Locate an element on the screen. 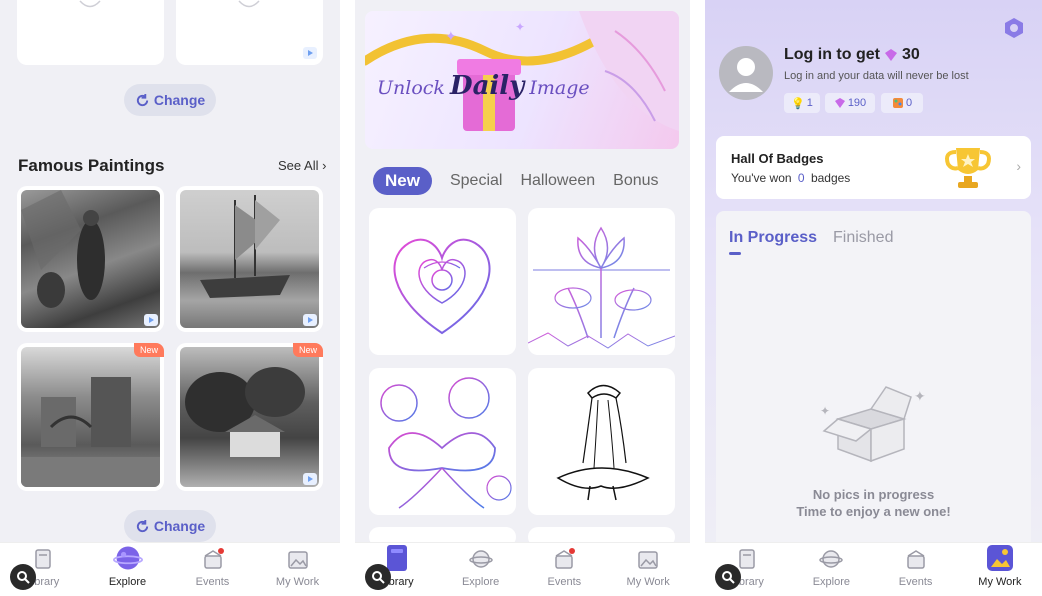  butterfly-flowers-artwork is located at coordinates (446, 443).